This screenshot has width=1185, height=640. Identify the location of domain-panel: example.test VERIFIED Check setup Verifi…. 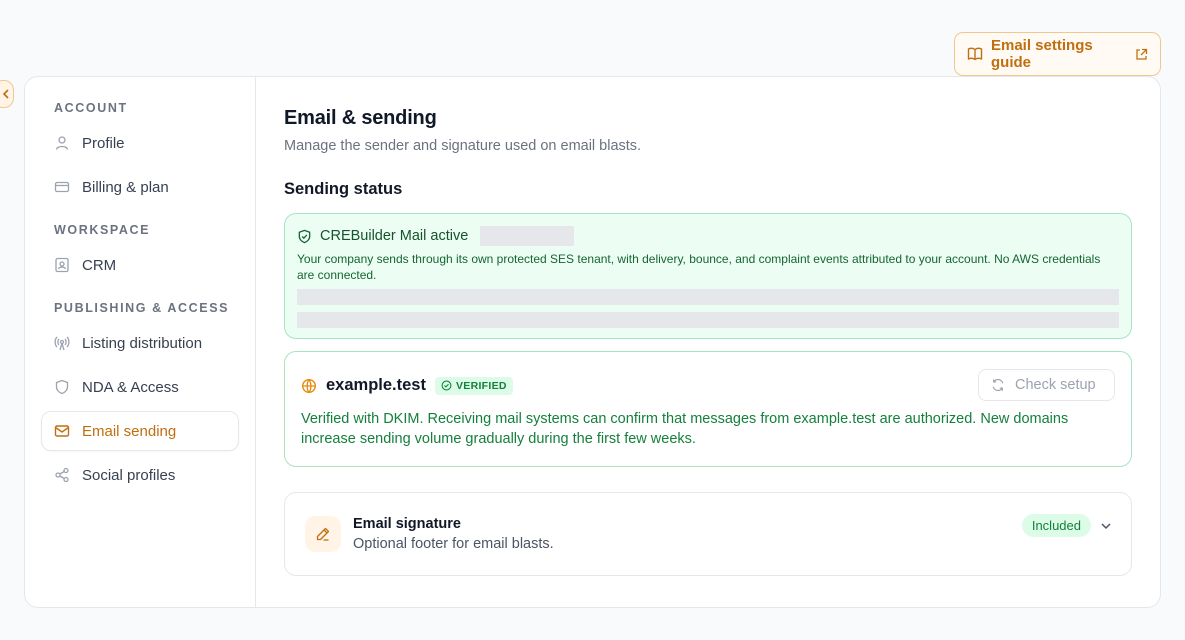
(708, 409).